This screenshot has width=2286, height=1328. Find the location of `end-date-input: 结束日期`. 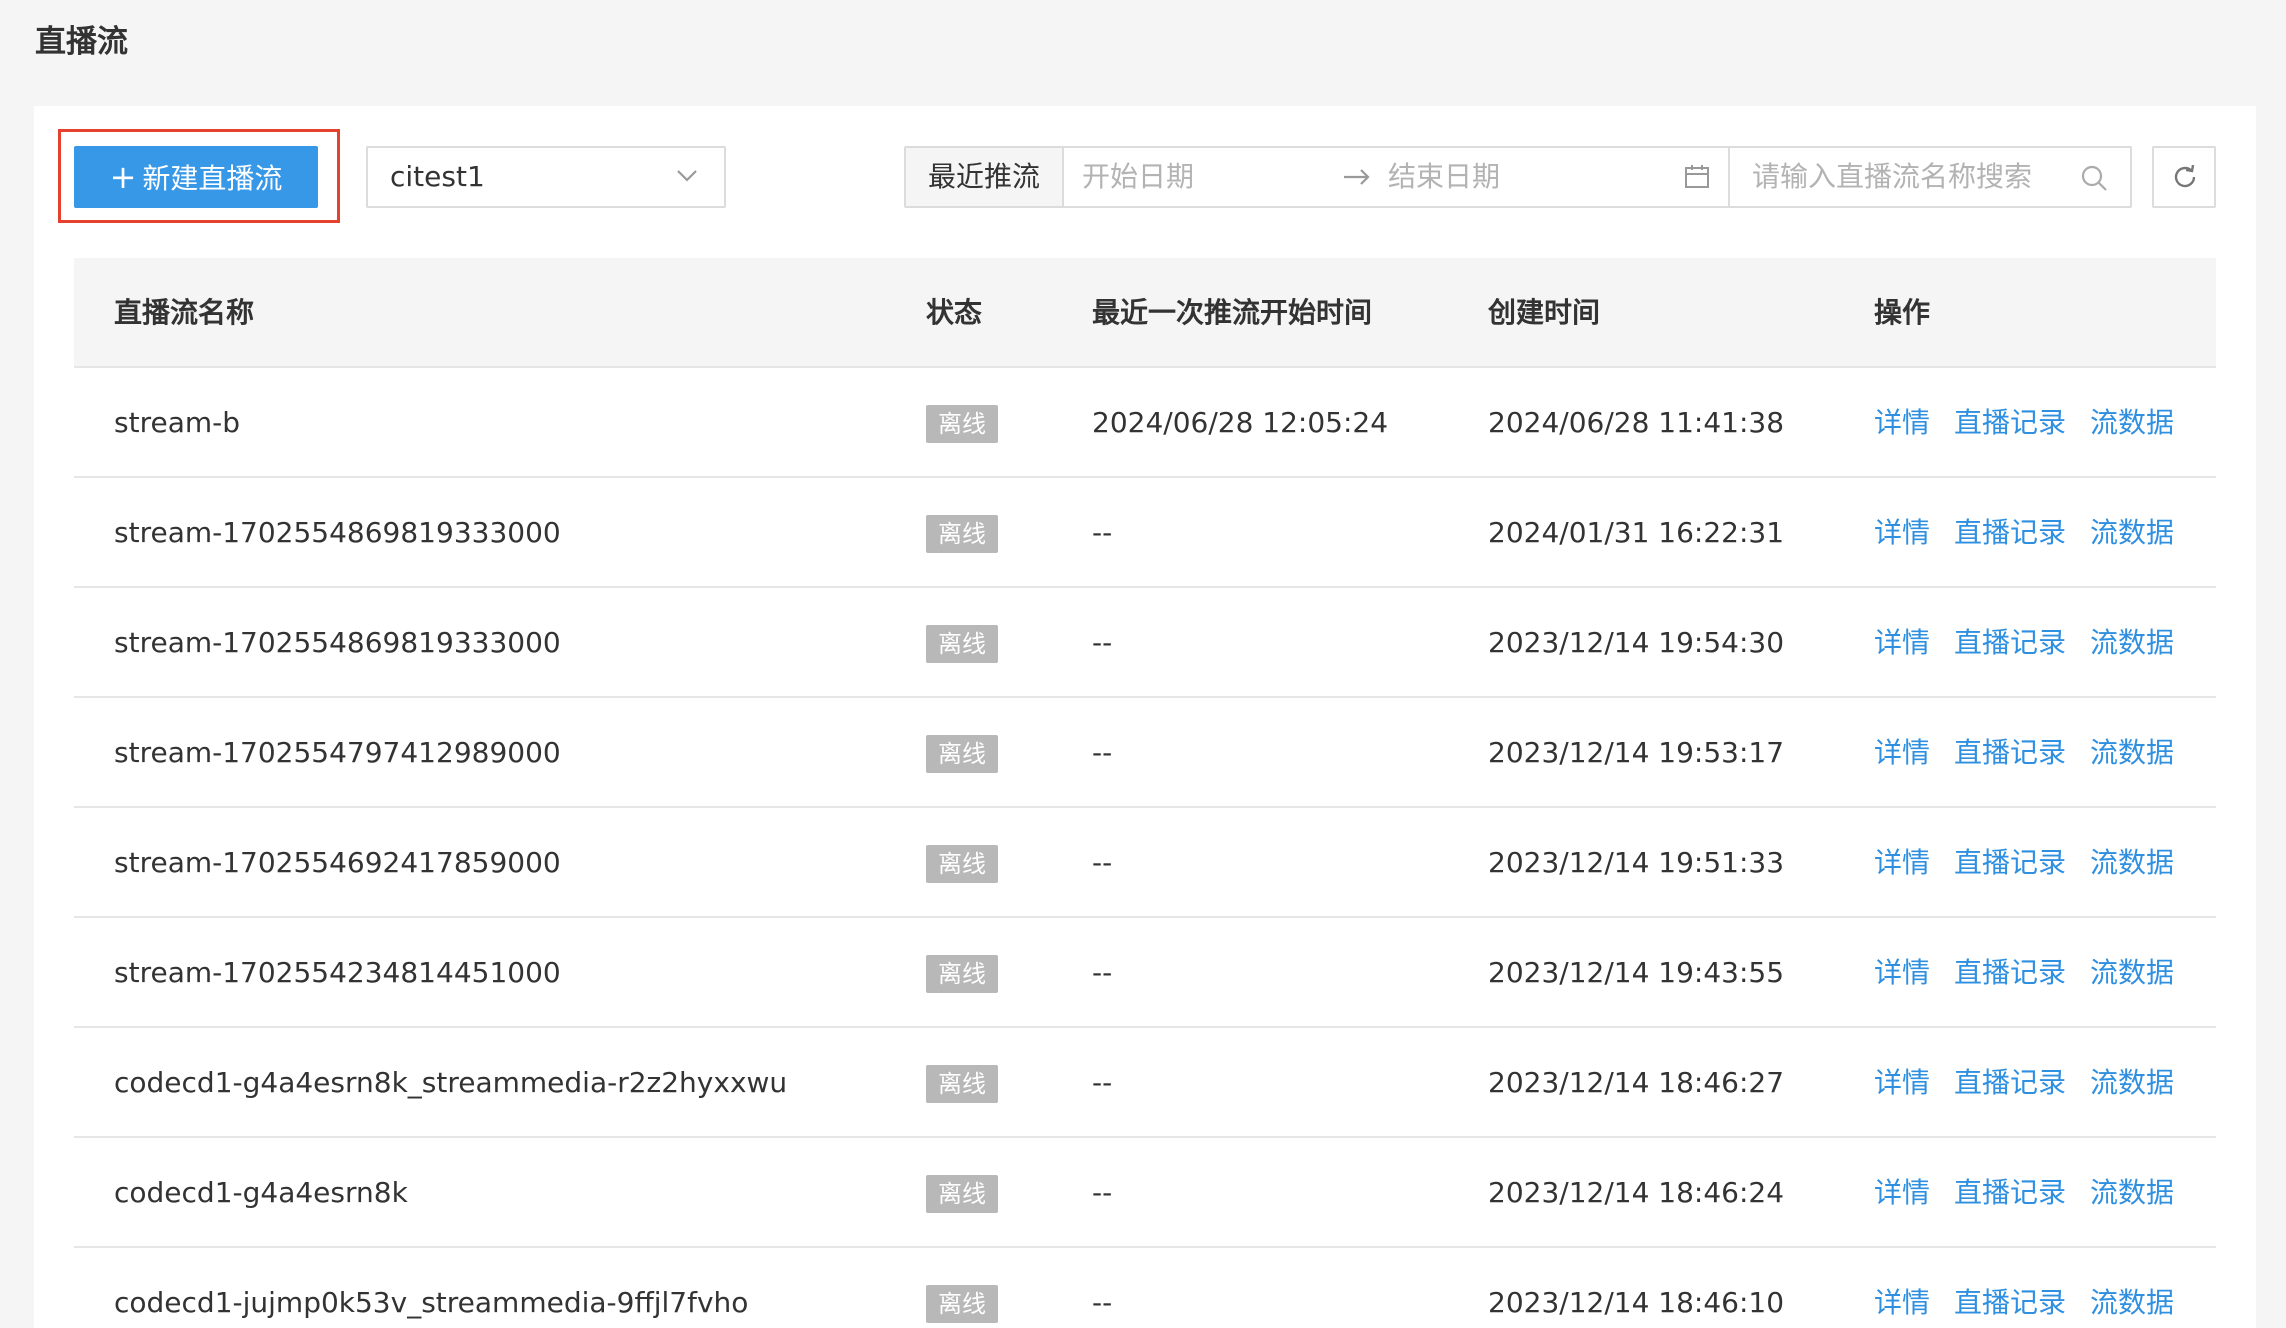

end-date-input: 结束日期 is located at coordinates (1444, 177).